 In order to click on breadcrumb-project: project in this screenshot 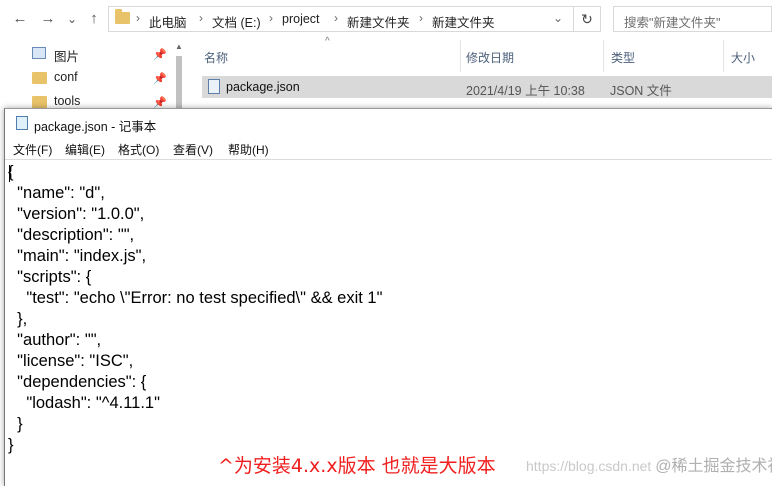, I will do `click(301, 19)`.